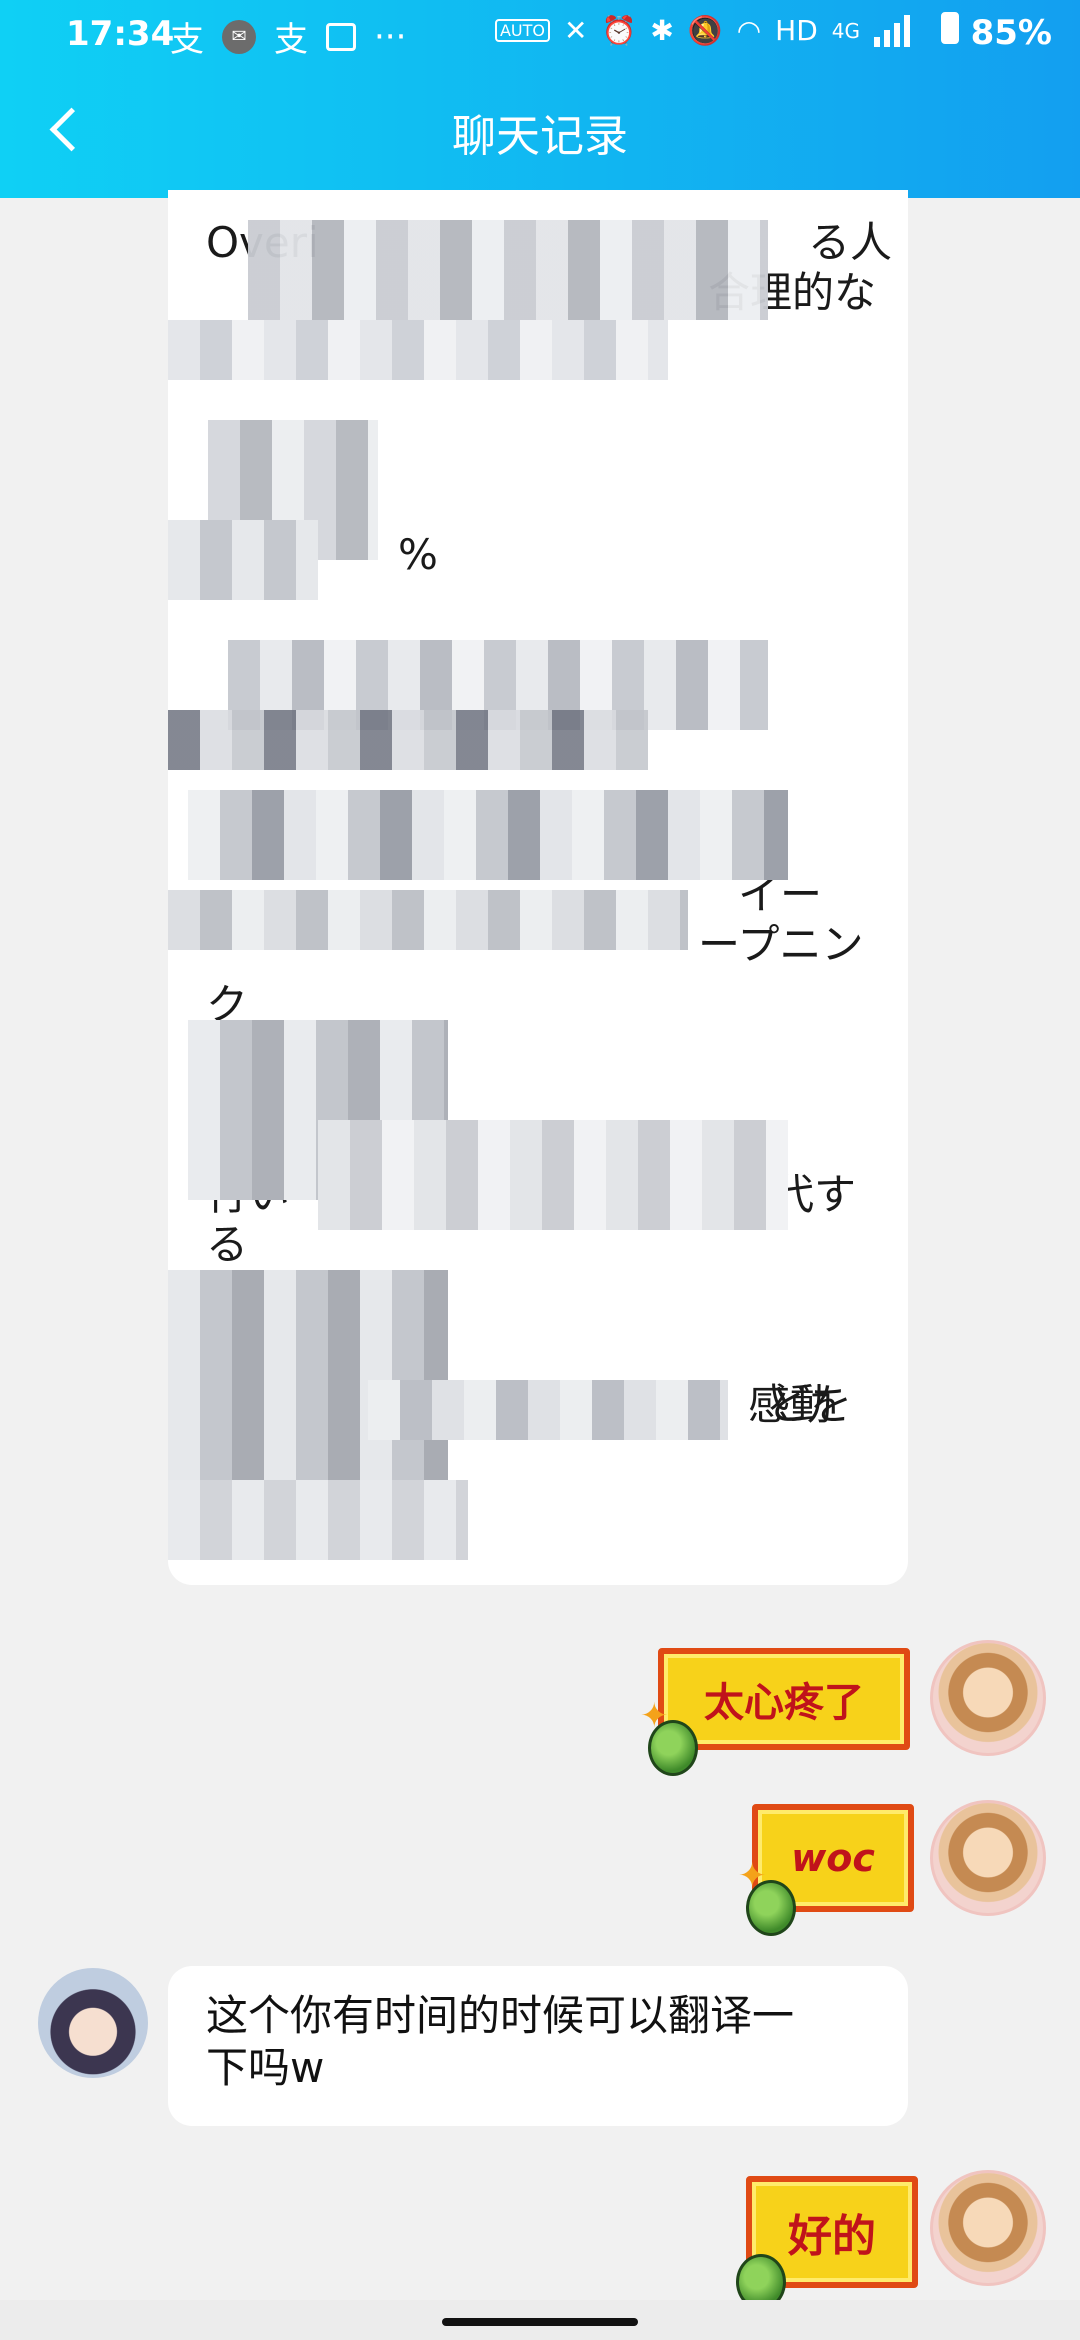  What do you see at coordinates (187, 40) in the screenshot?
I see `alipay-icon: 支` at bounding box center [187, 40].